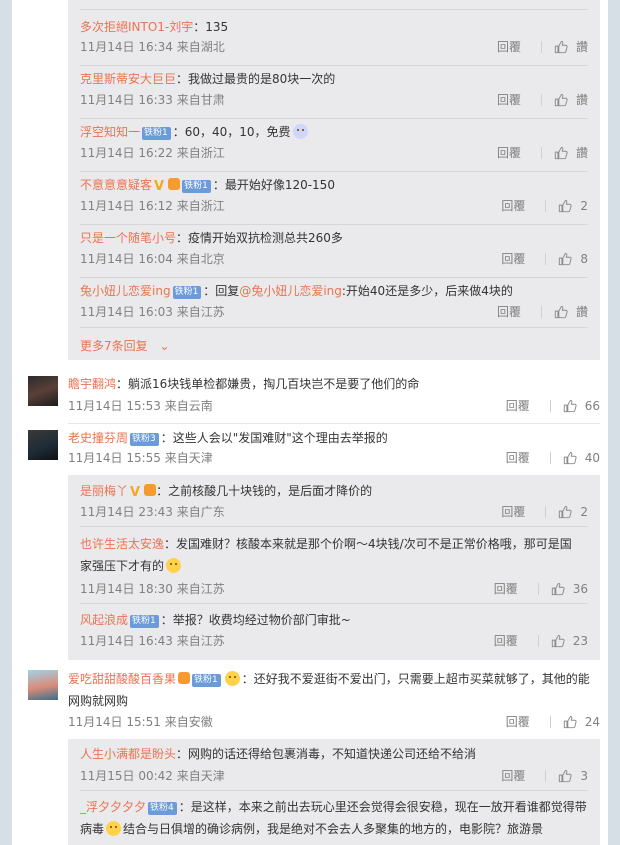 Image resolution: width=620 pixels, height=845 pixels. I want to click on user-name-link: 老史撞芬周, so click(98, 438).